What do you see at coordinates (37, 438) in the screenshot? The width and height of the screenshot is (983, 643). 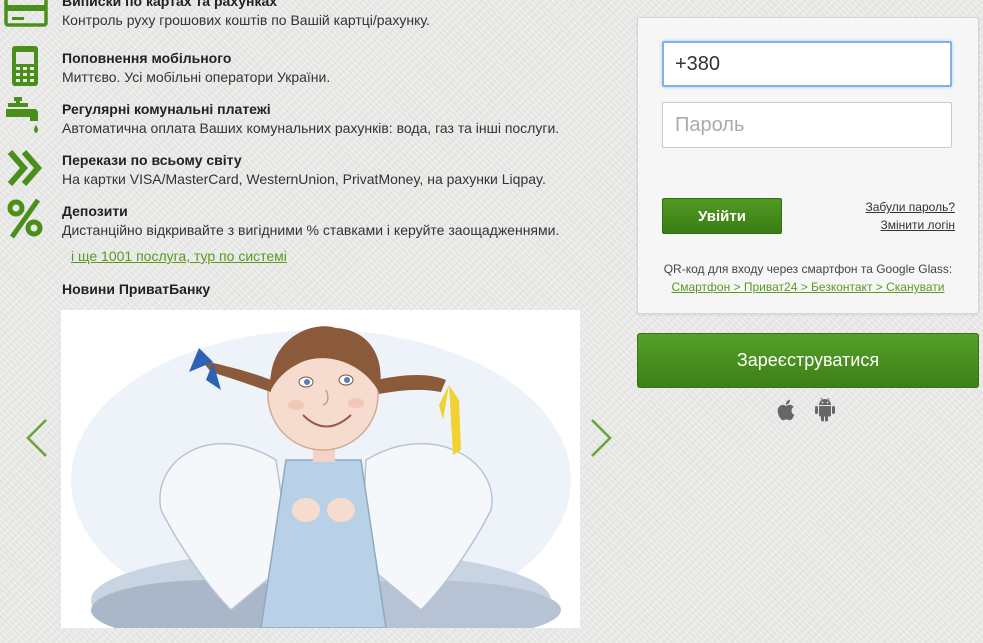 I see `slider-prev-arrow-icon` at bounding box center [37, 438].